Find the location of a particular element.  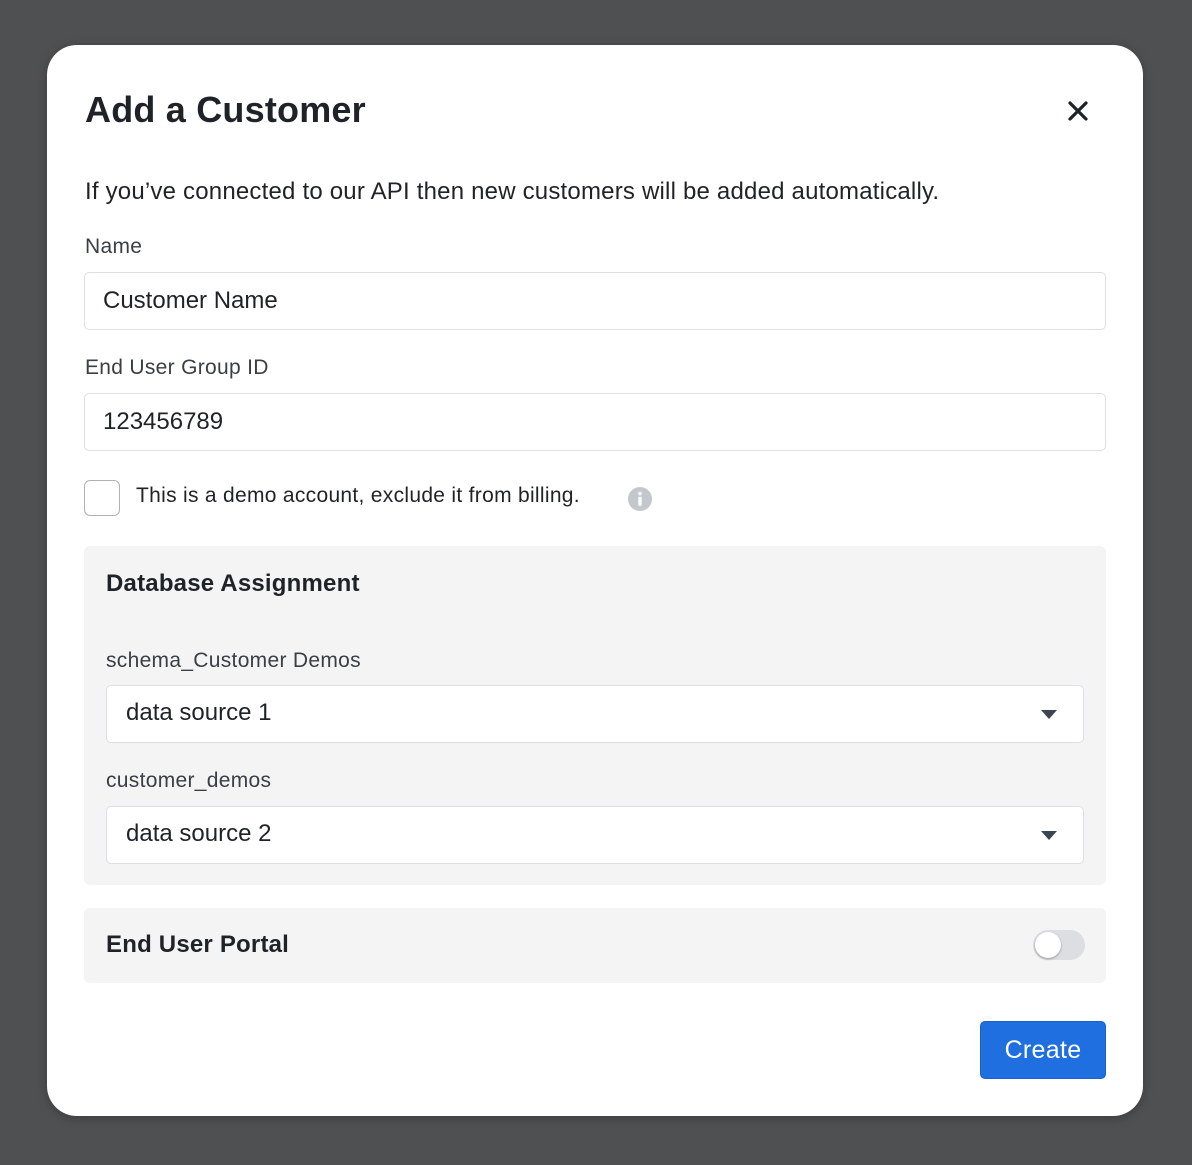

end-user-portal-title: End User Portal is located at coordinates (198, 944).